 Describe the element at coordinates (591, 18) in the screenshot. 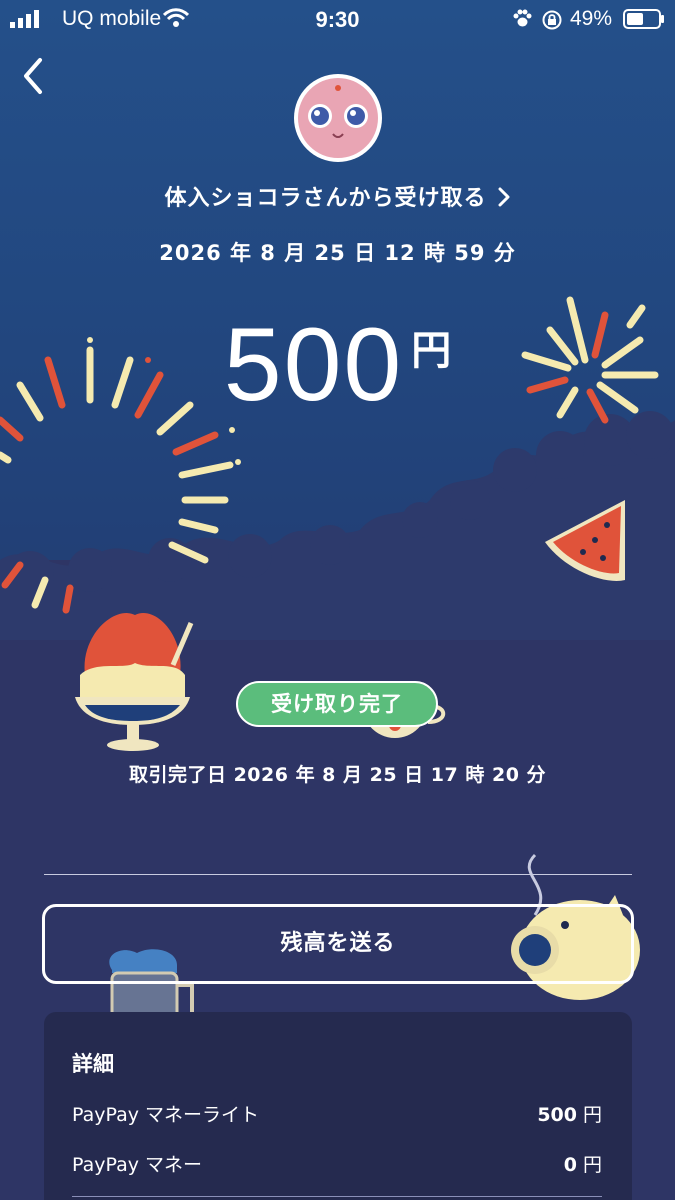

I see `battery-percent: 49%` at that location.